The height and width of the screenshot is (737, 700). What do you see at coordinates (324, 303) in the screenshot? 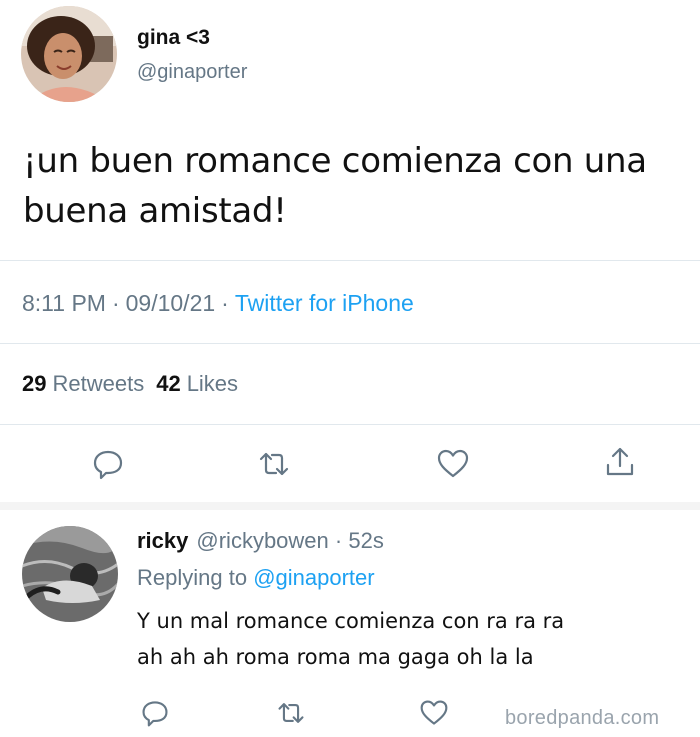
I see `tweet-source: Twitter for iPhone` at bounding box center [324, 303].